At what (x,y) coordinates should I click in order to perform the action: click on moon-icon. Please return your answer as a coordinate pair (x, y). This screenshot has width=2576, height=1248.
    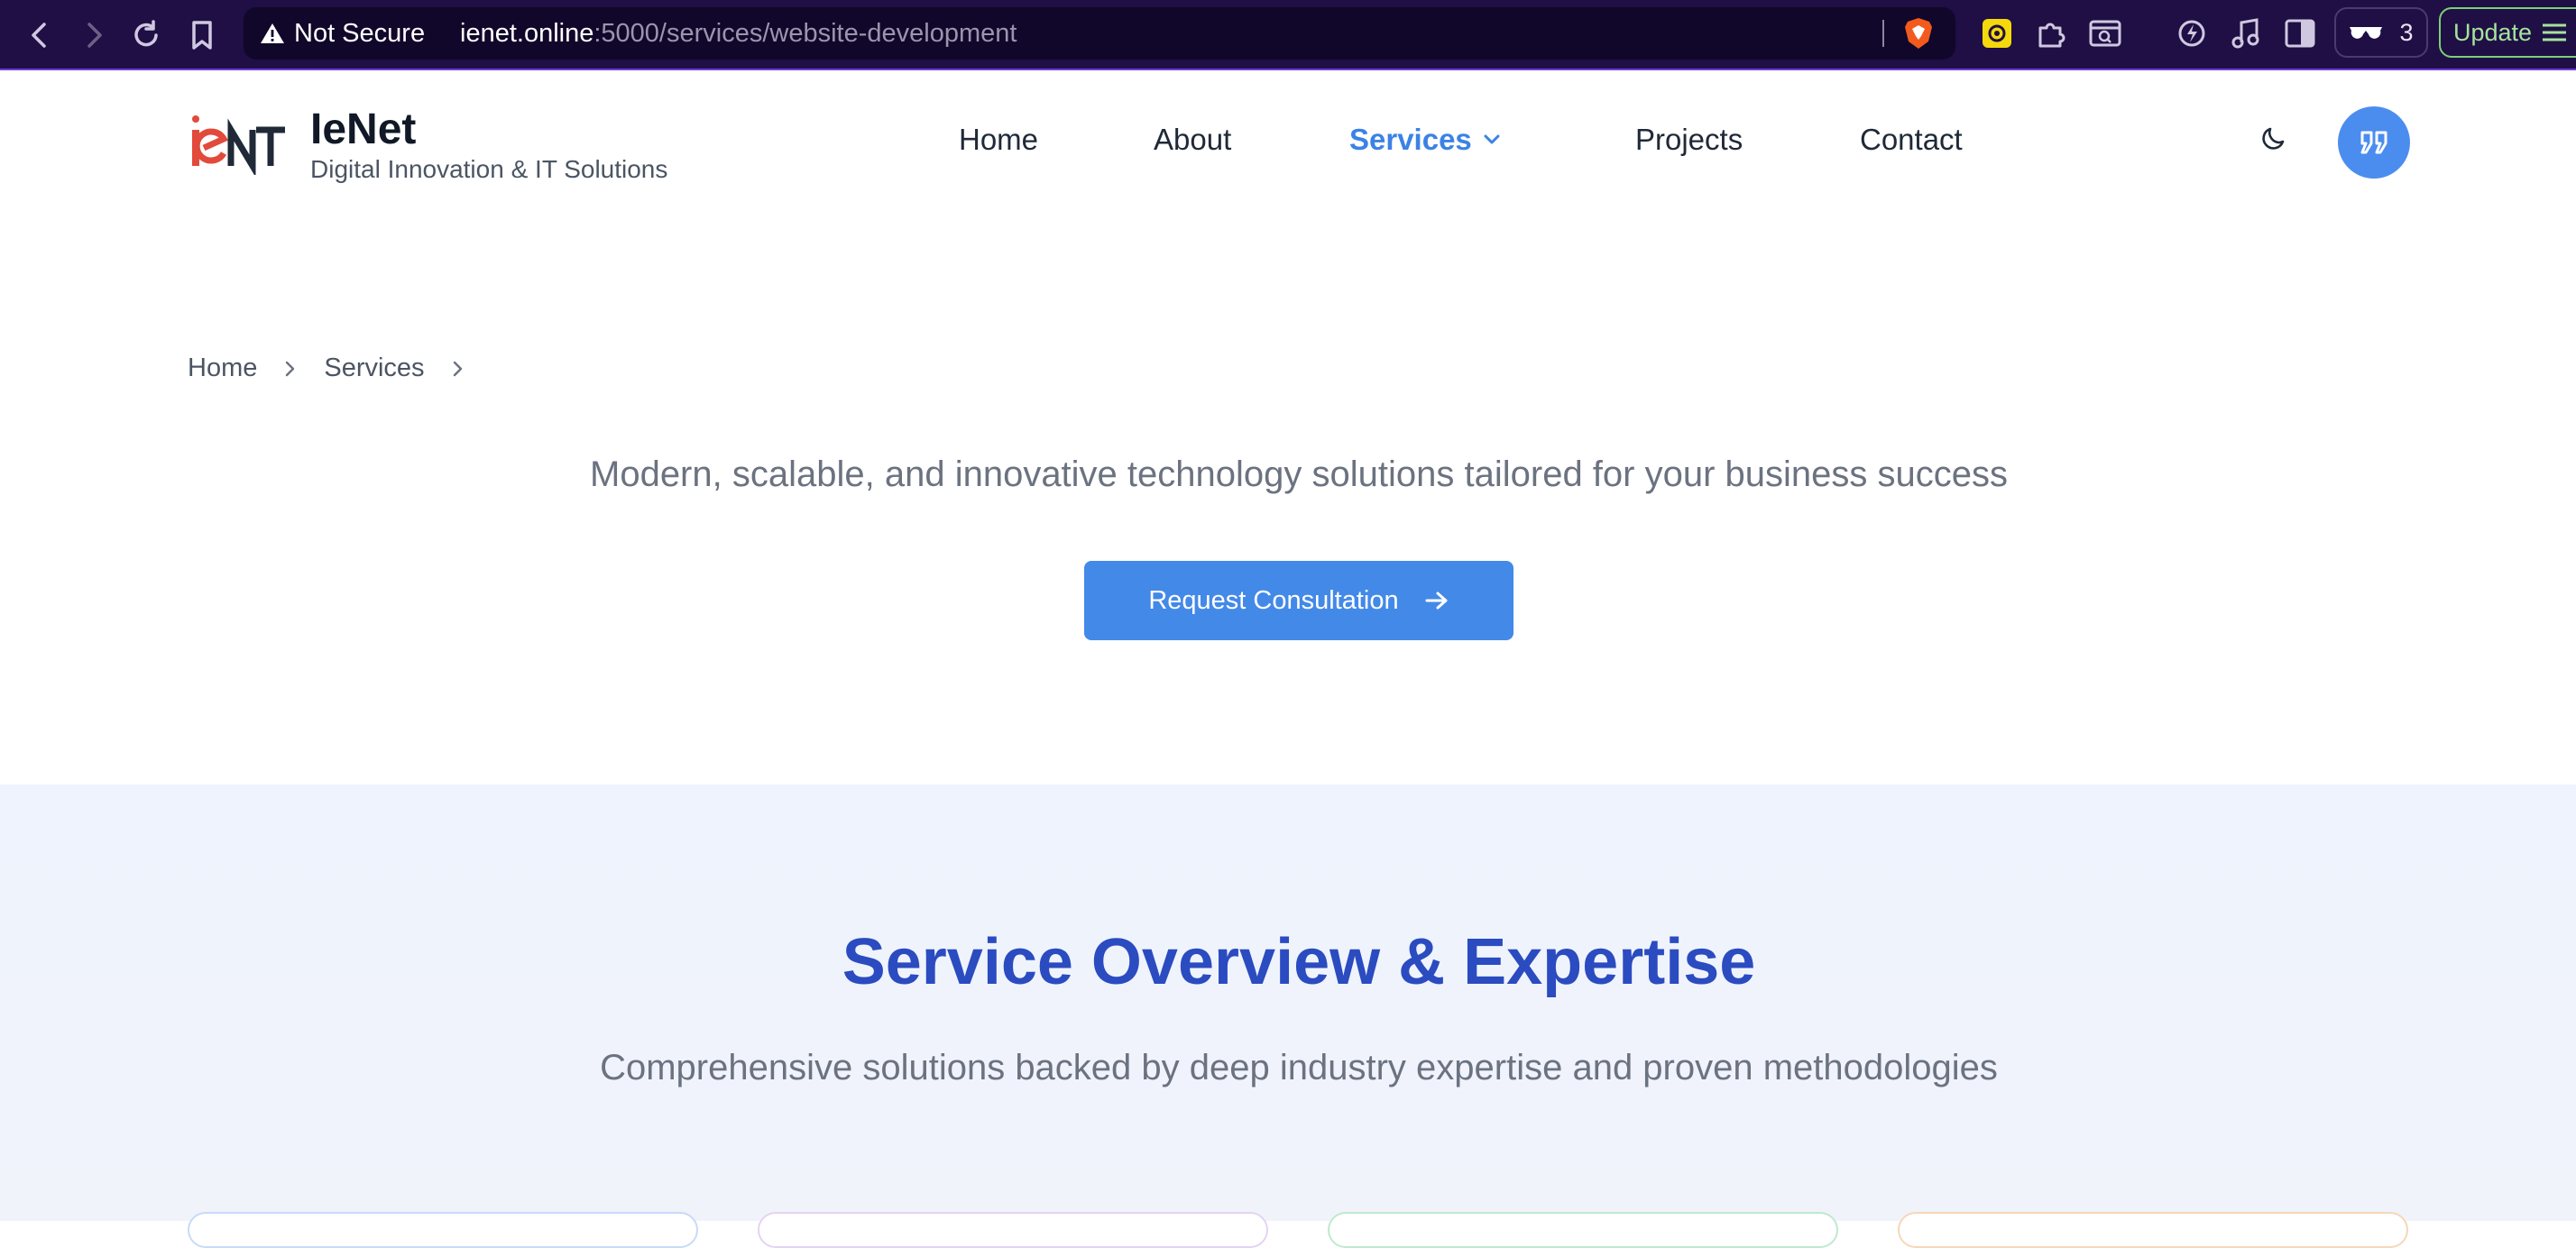
    Looking at the image, I should click on (2273, 138).